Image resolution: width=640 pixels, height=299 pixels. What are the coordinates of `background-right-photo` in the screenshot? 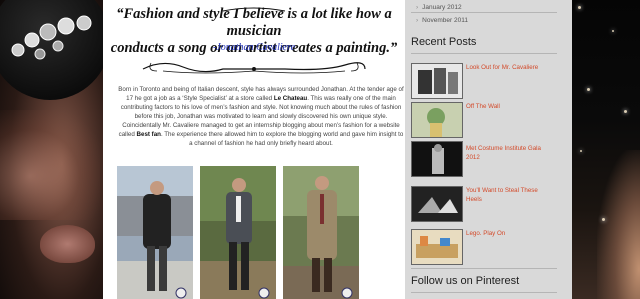 It's located at (606, 149).